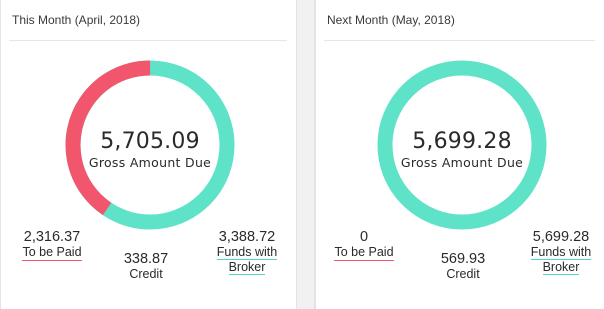 The height and width of the screenshot is (309, 604). What do you see at coordinates (52, 237) in the screenshot?
I see `to-be-paid-value: 2,316.37` at bounding box center [52, 237].